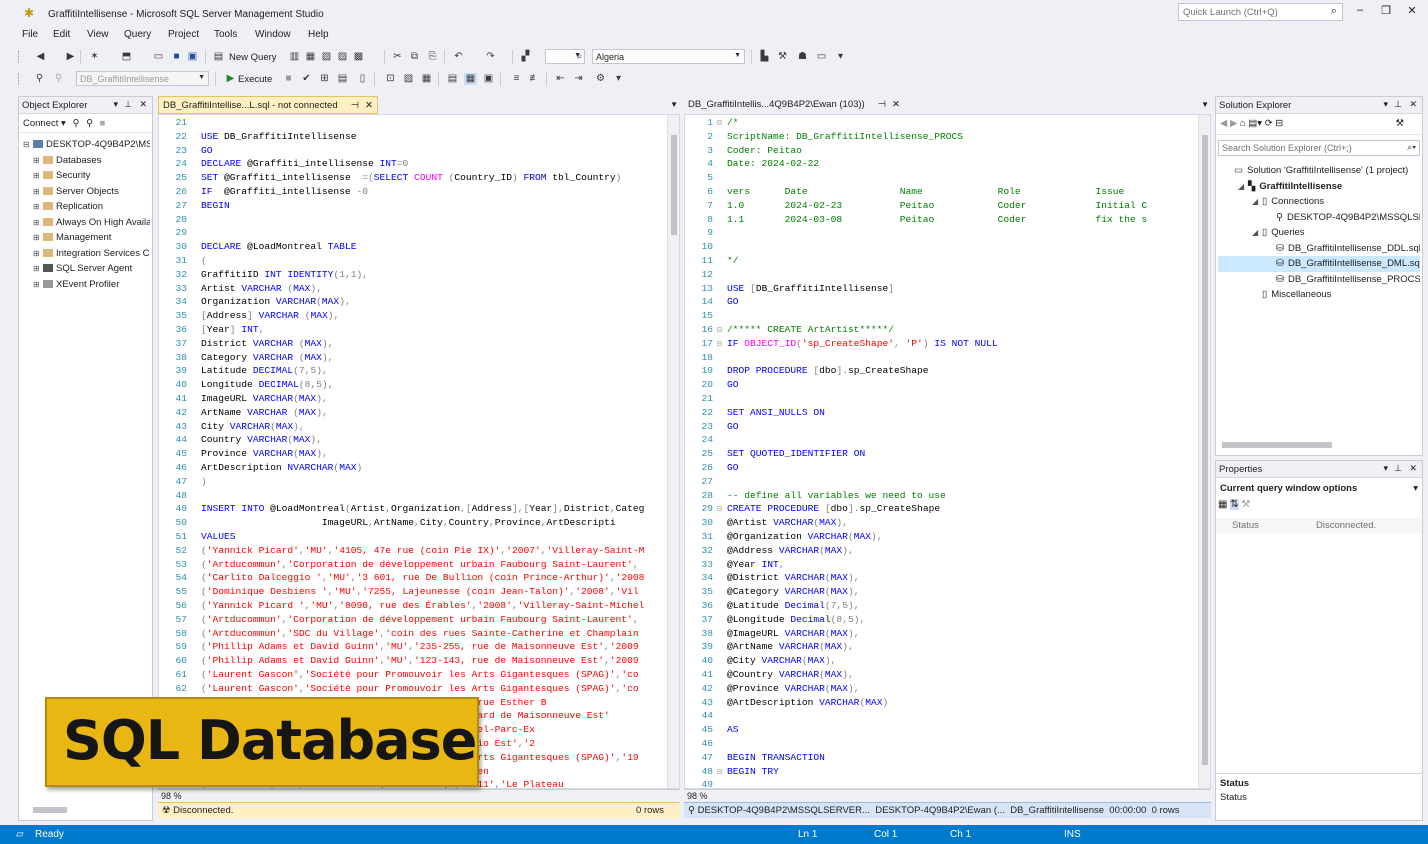 The width and height of the screenshot is (1428, 844). I want to click on code-line: 31 @Organization VARCHAR(MAX),, so click(940, 537).